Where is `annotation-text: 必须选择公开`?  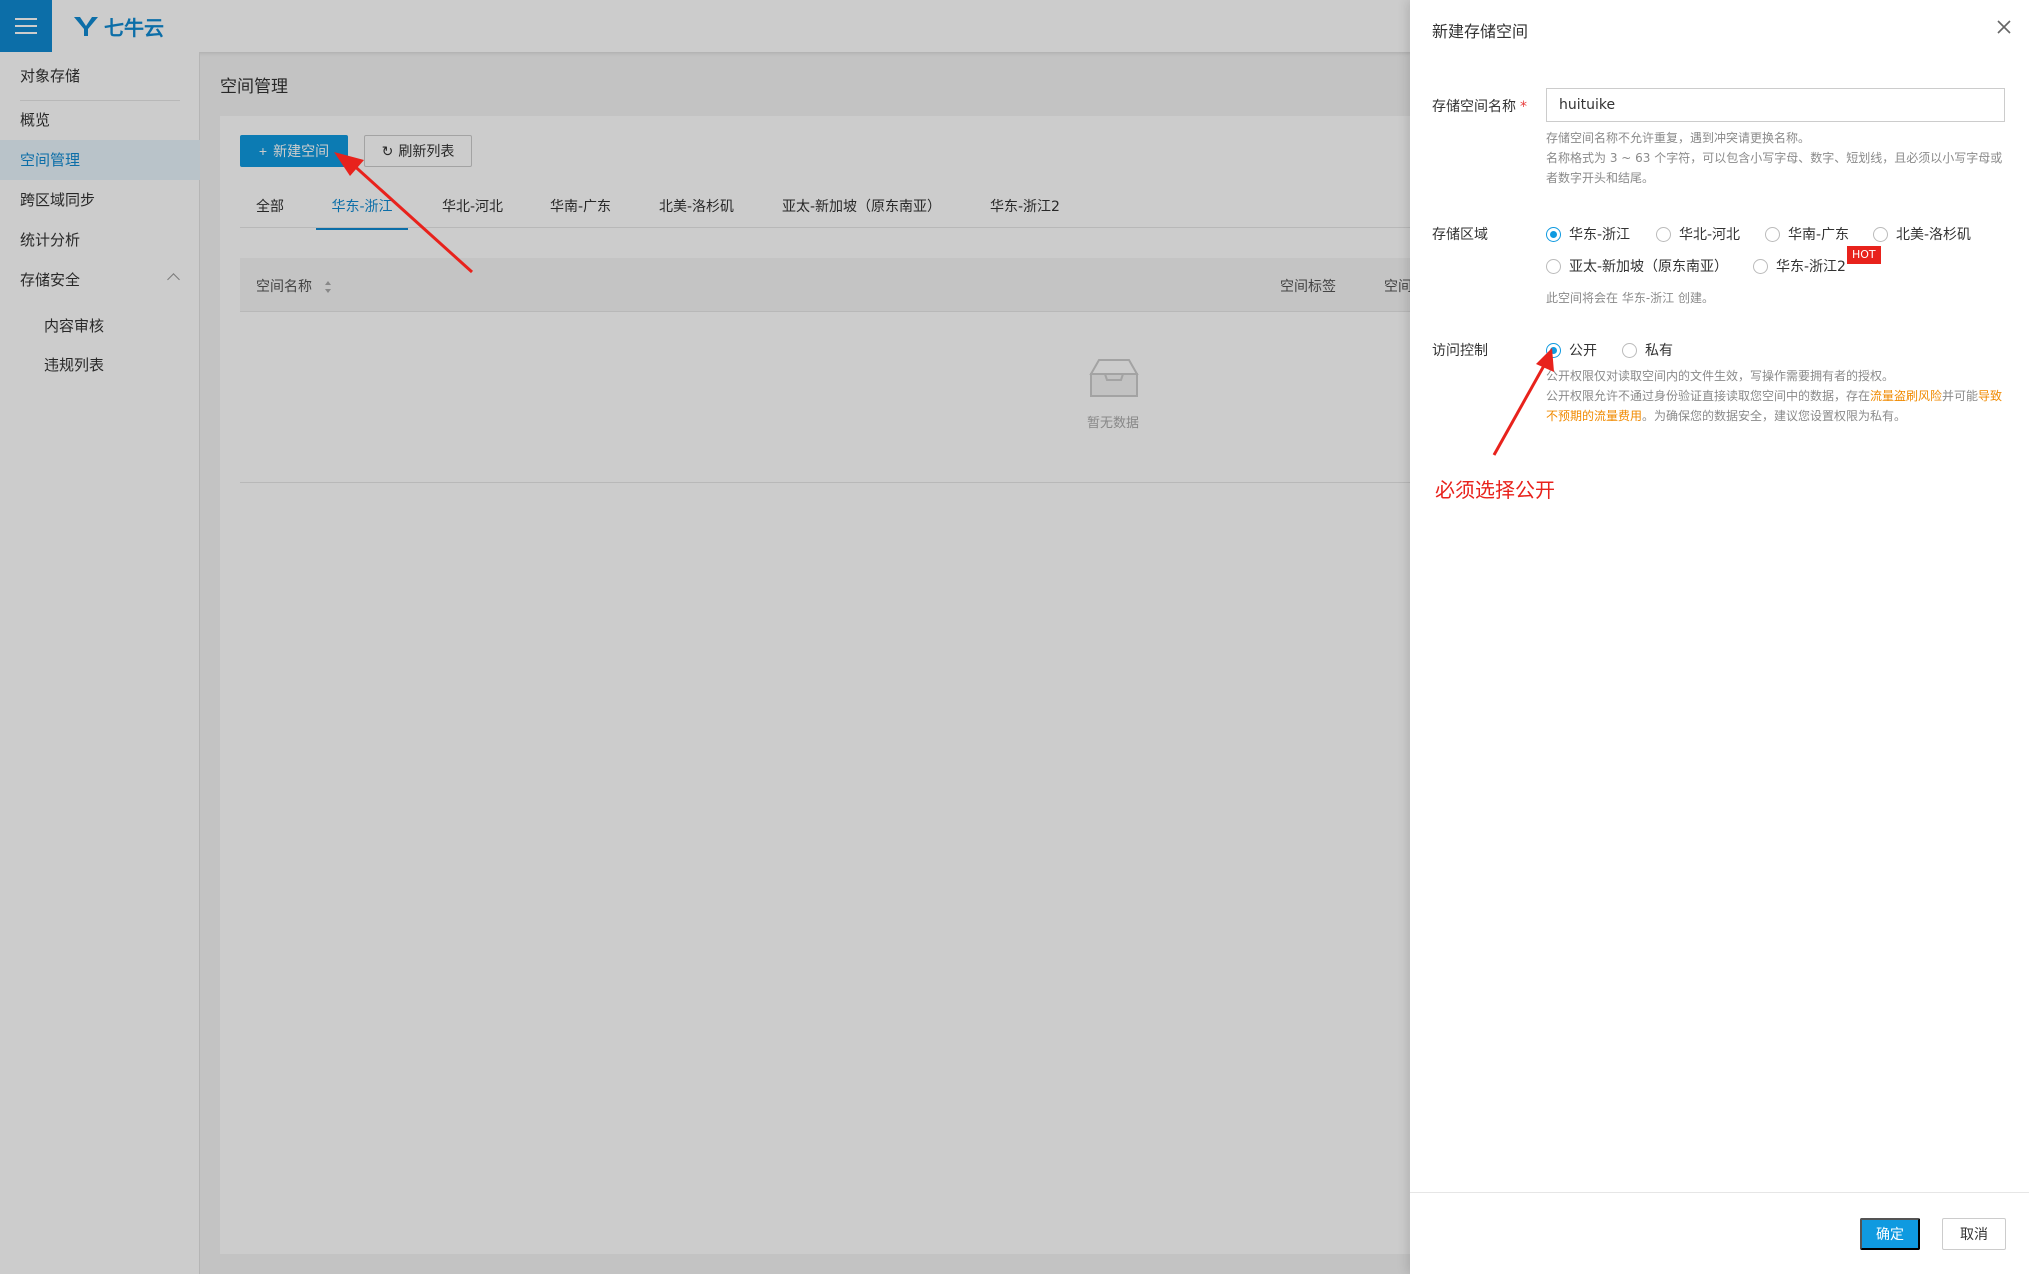 annotation-text: 必须选择公开 is located at coordinates (1495, 490).